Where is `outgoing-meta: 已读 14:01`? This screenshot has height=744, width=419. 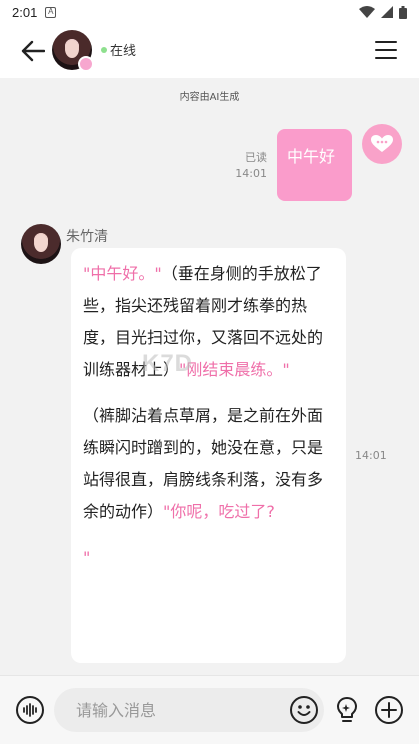
outgoing-meta: 已读 14:01 is located at coordinates (251, 166).